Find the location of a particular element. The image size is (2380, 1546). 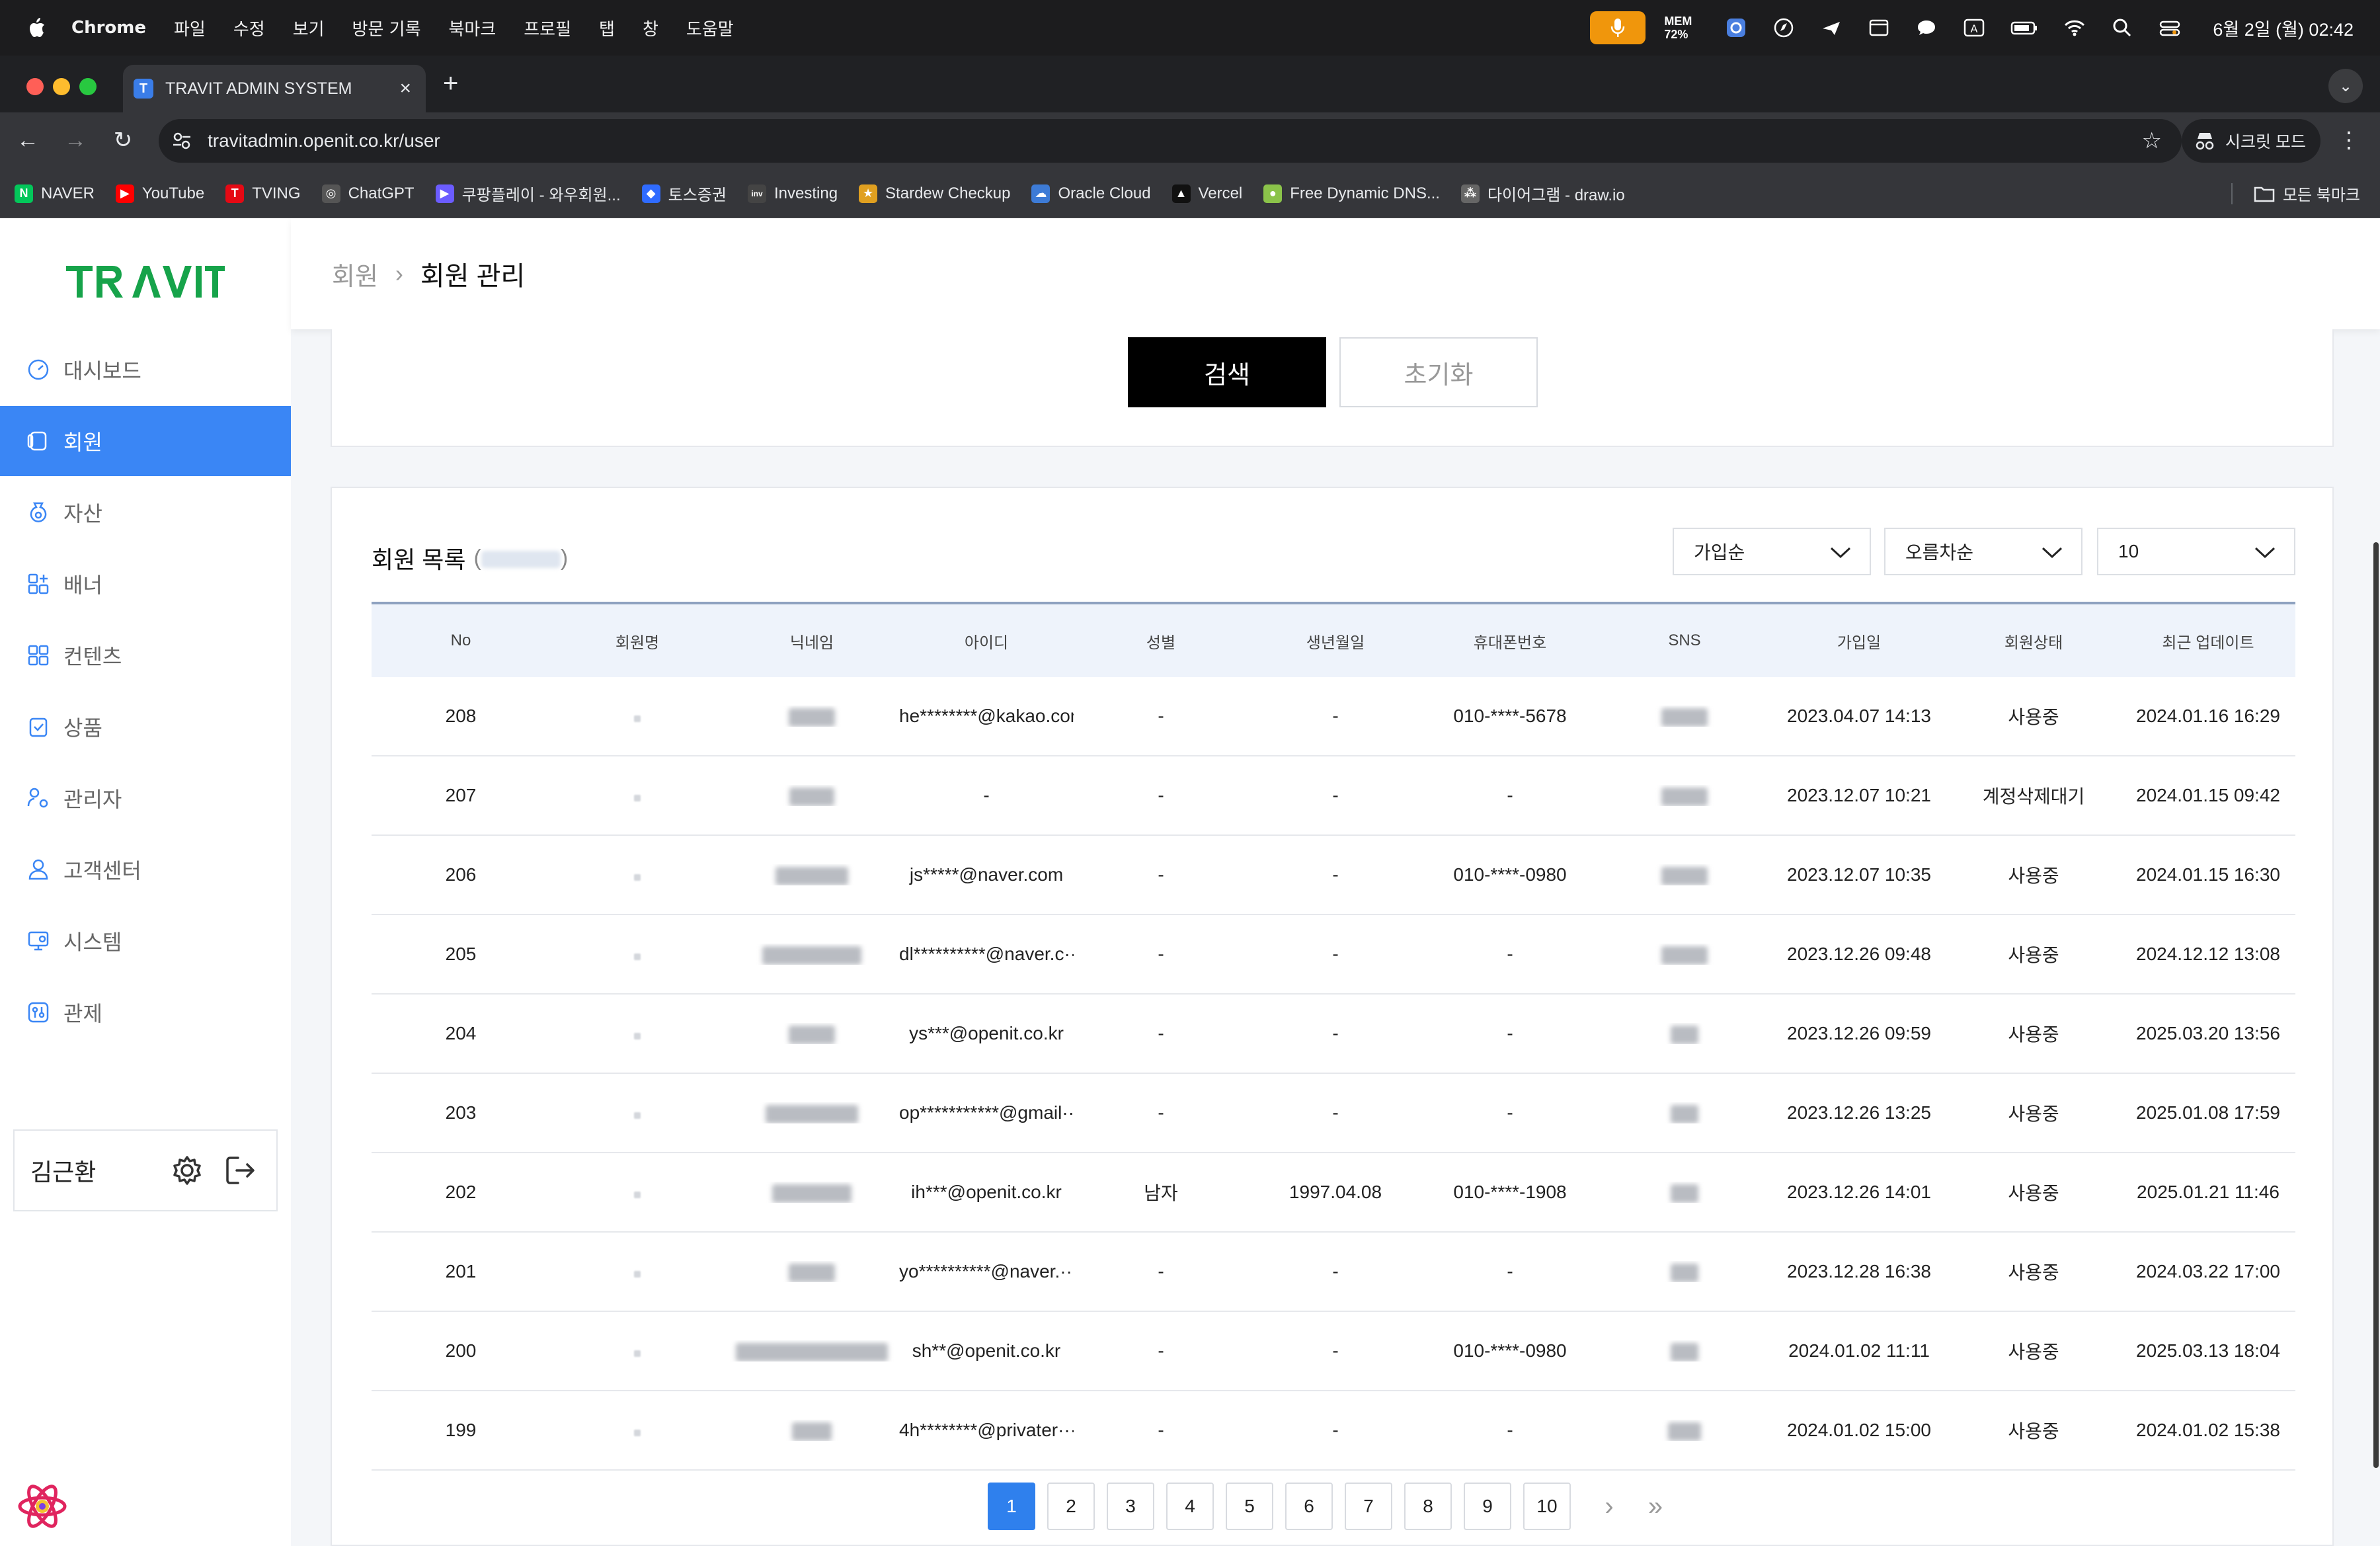

reset-button: 초기화 is located at coordinates (1438, 372).